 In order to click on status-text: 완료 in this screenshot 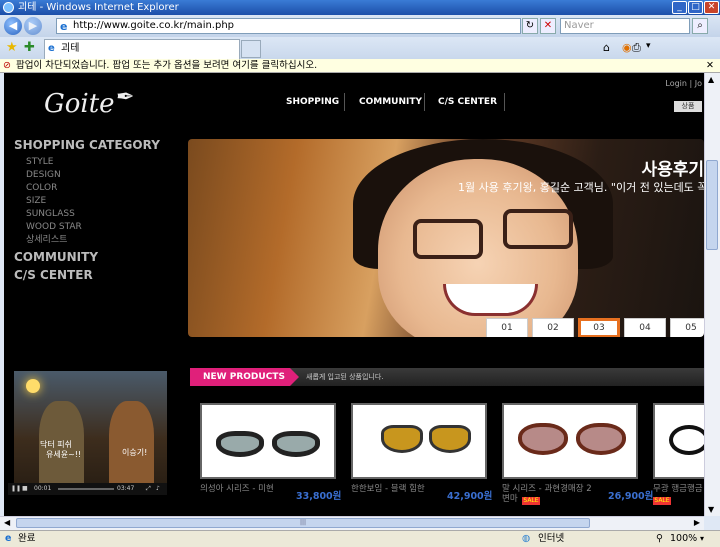, I will do `click(27, 538)`.